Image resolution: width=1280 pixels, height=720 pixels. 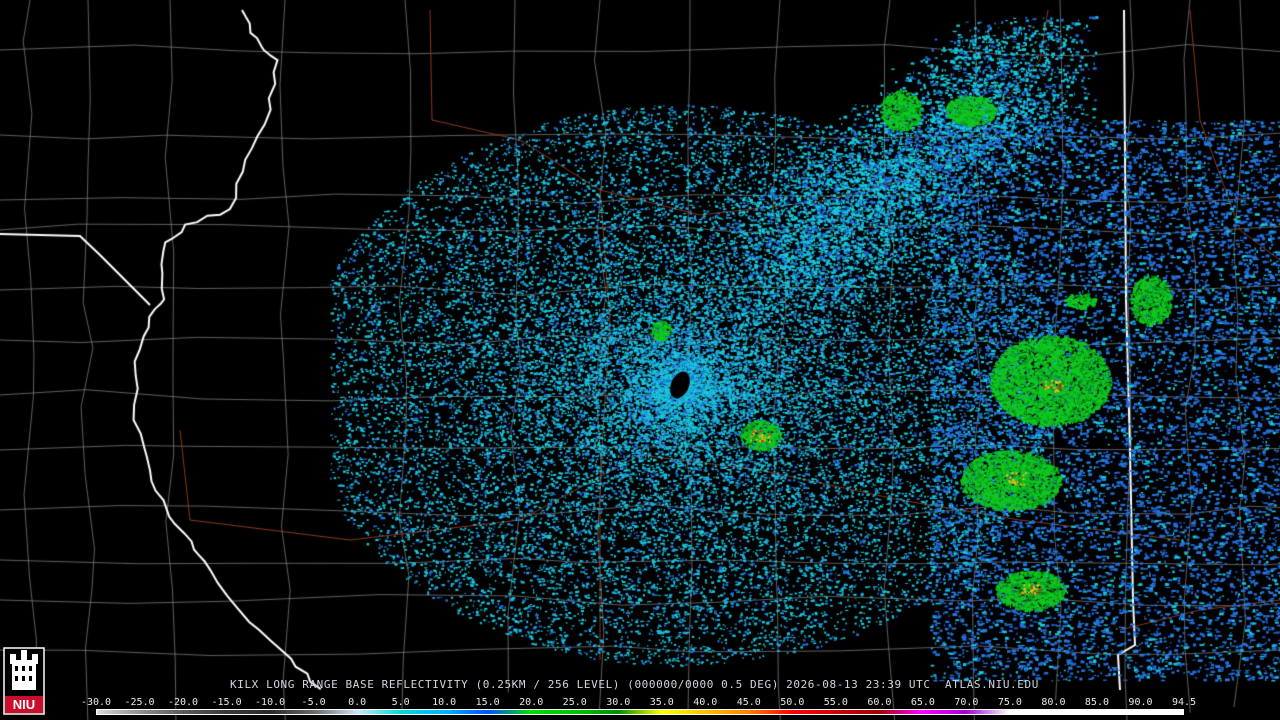 What do you see at coordinates (661, 702) in the screenshot?
I see `scale-label: 35.0` at bounding box center [661, 702].